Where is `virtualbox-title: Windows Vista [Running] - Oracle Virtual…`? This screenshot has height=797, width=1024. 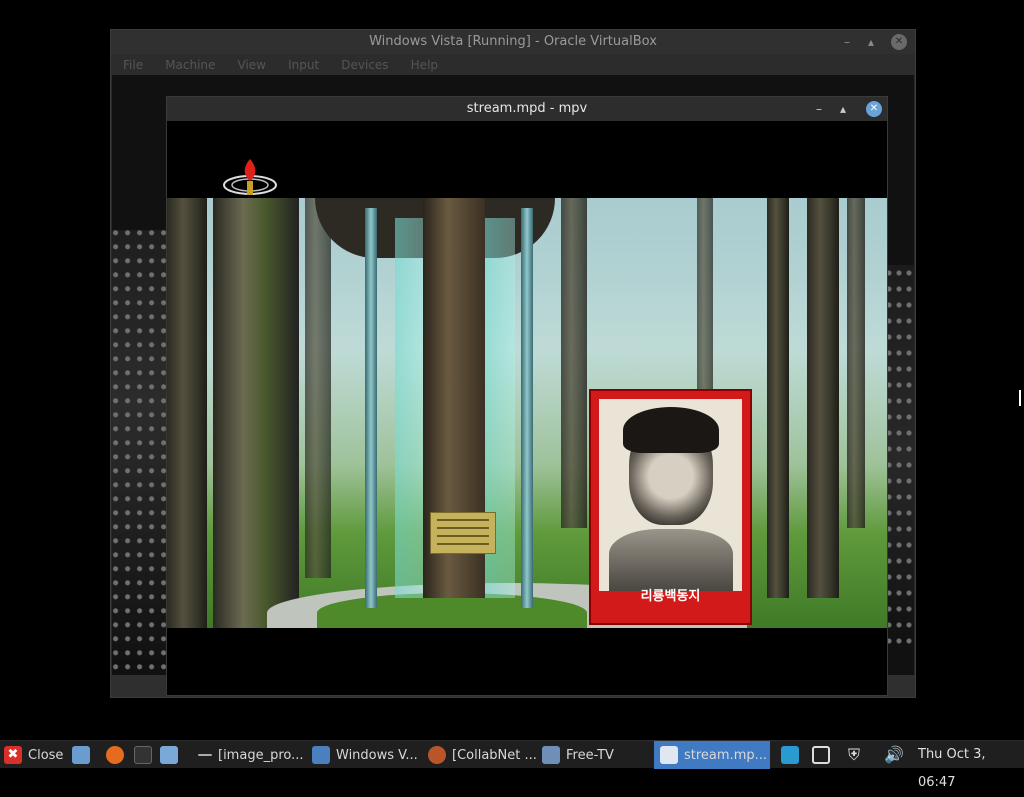 virtualbox-title: Windows Vista [Running] - Oracle Virtual… is located at coordinates (513, 41).